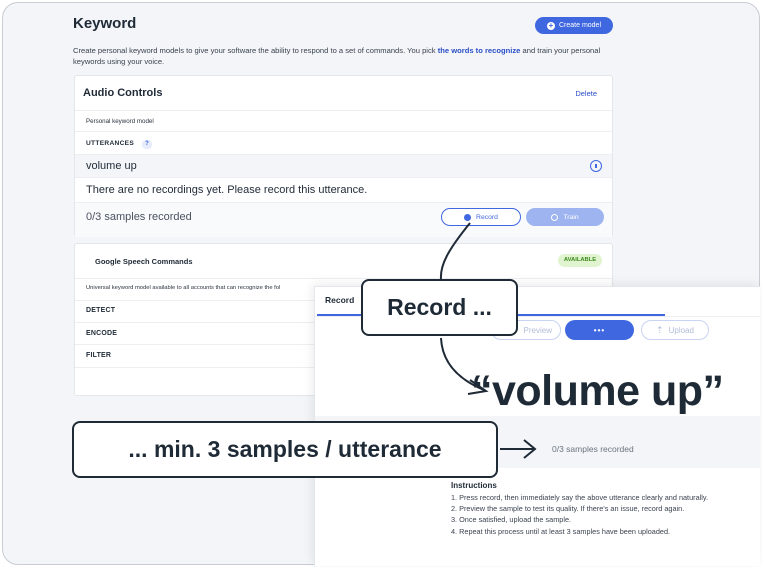 The width and height of the screenshot is (762, 567). I want to click on create-model-label: Create model, so click(580, 25).